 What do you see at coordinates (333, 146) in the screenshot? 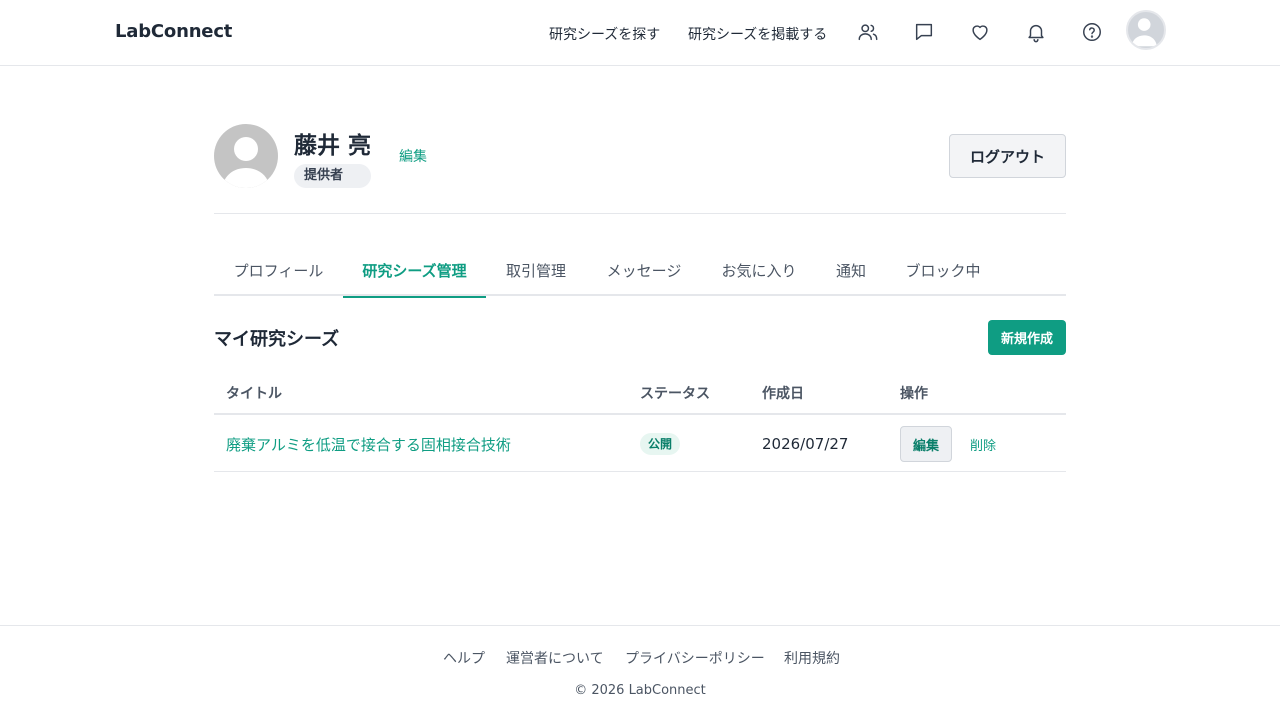
I see `profile-name: 藤井 亮` at bounding box center [333, 146].